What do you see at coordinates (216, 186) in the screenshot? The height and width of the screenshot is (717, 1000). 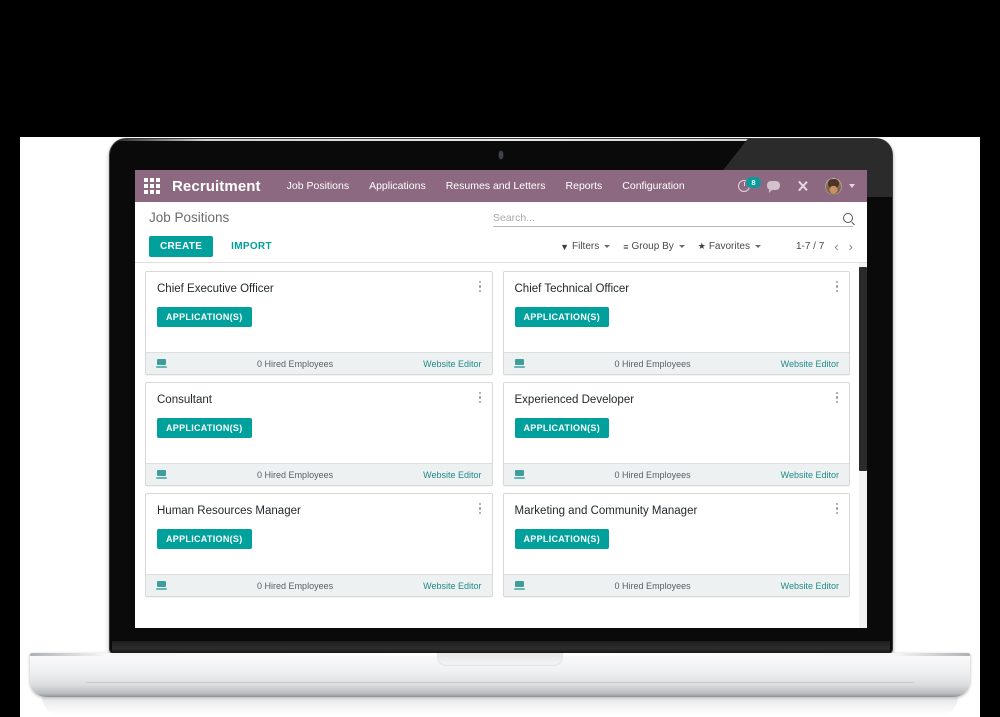 I see `app-brand-title: Recruitment` at bounding box center [216, 186].